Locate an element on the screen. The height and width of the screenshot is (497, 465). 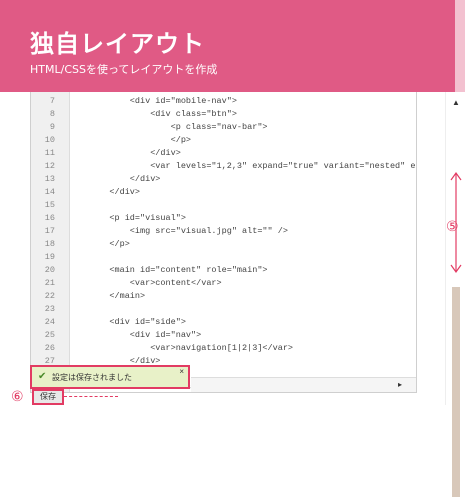
line-number: 24 is located at coordinates (49, 322).